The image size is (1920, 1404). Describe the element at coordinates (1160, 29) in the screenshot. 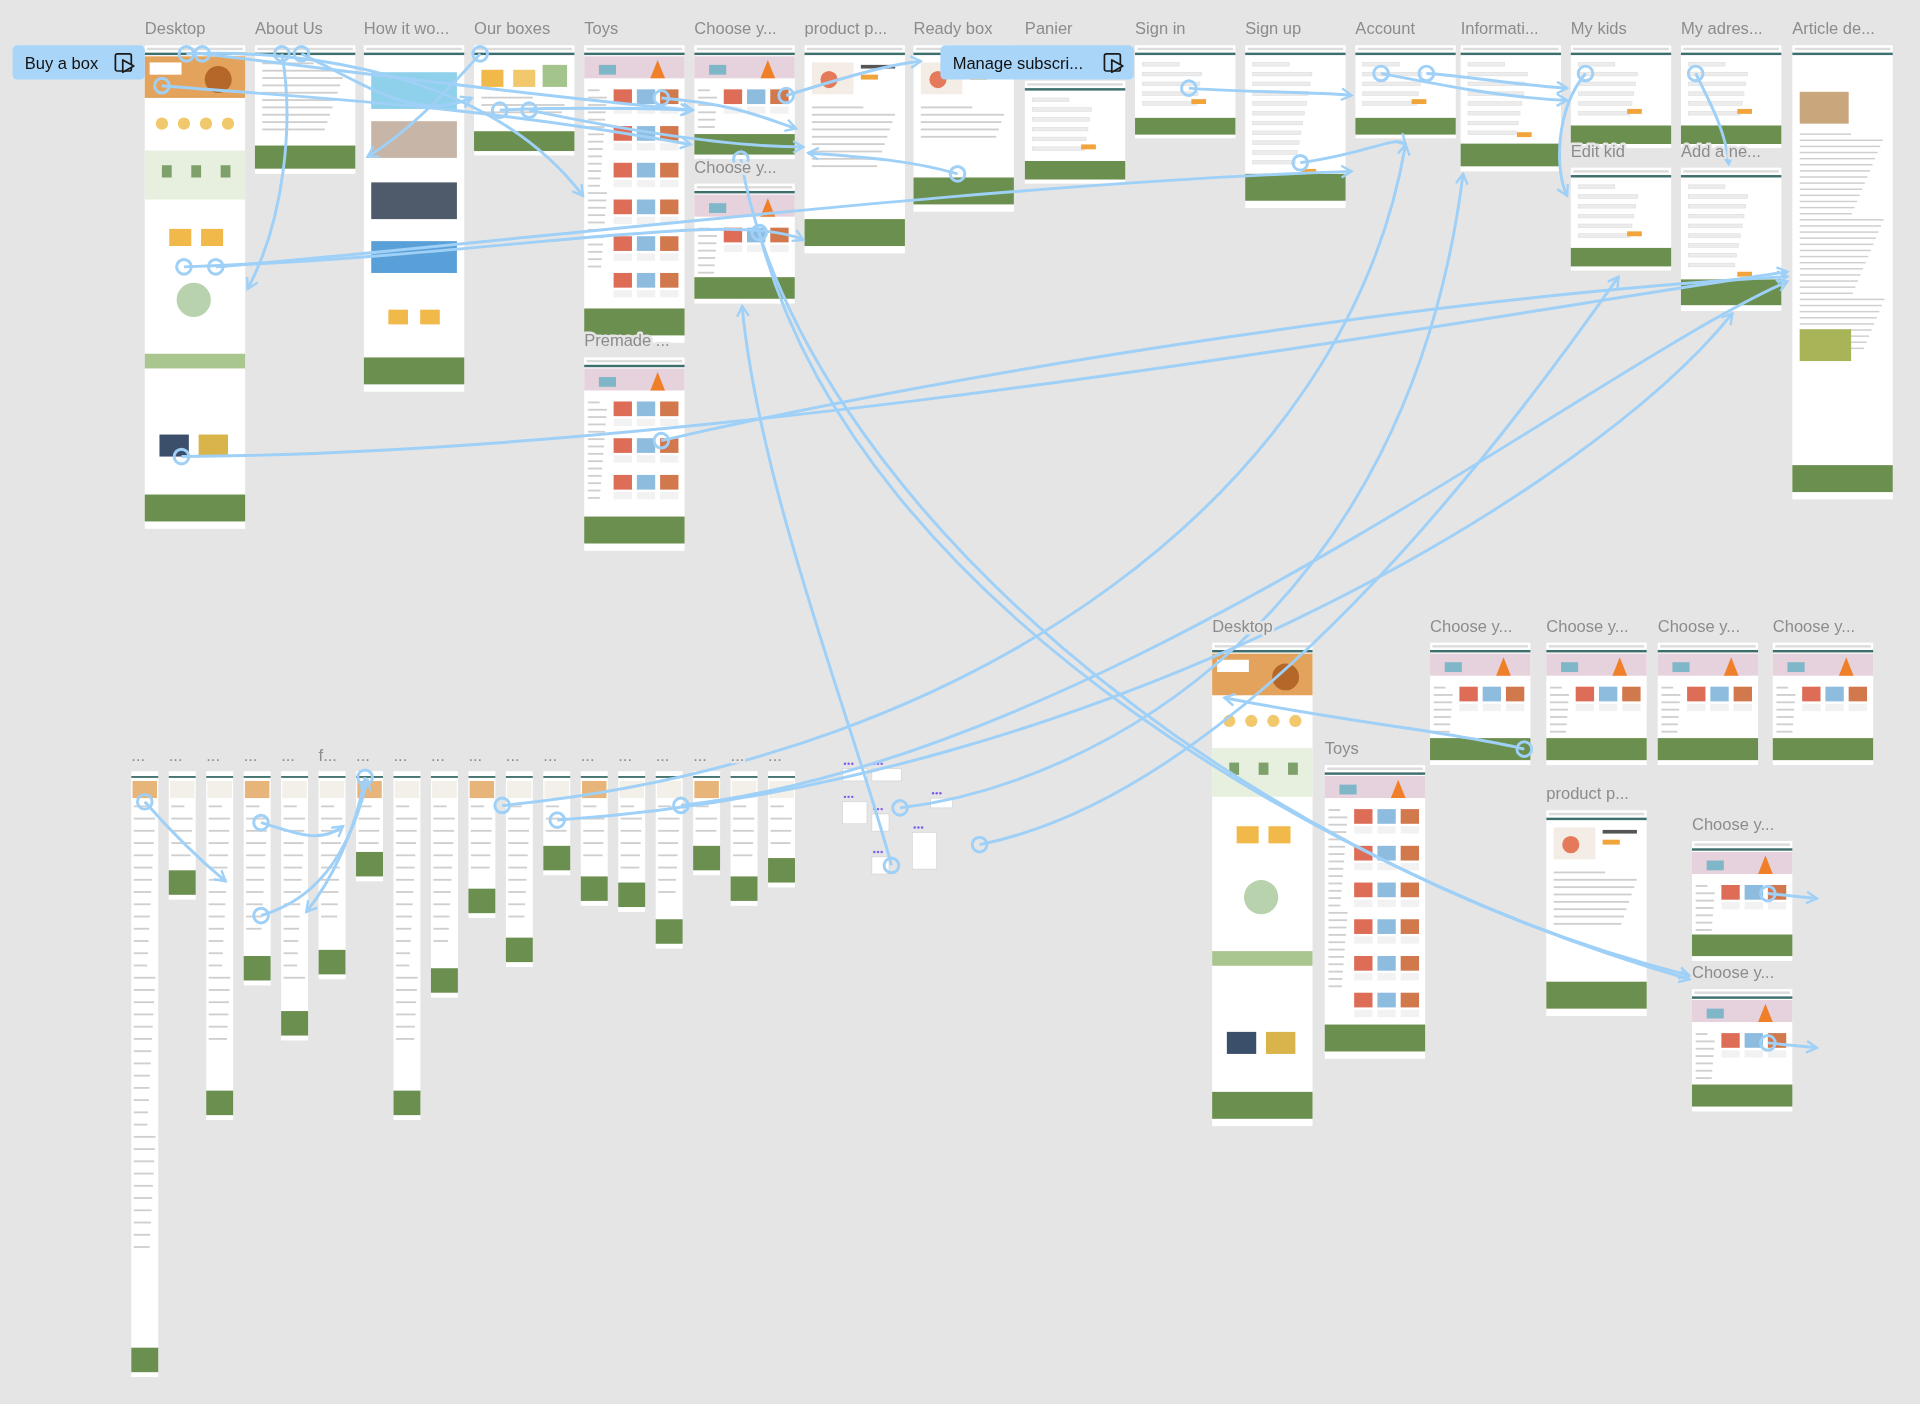

I see `frame-label: Sign in` at that location.